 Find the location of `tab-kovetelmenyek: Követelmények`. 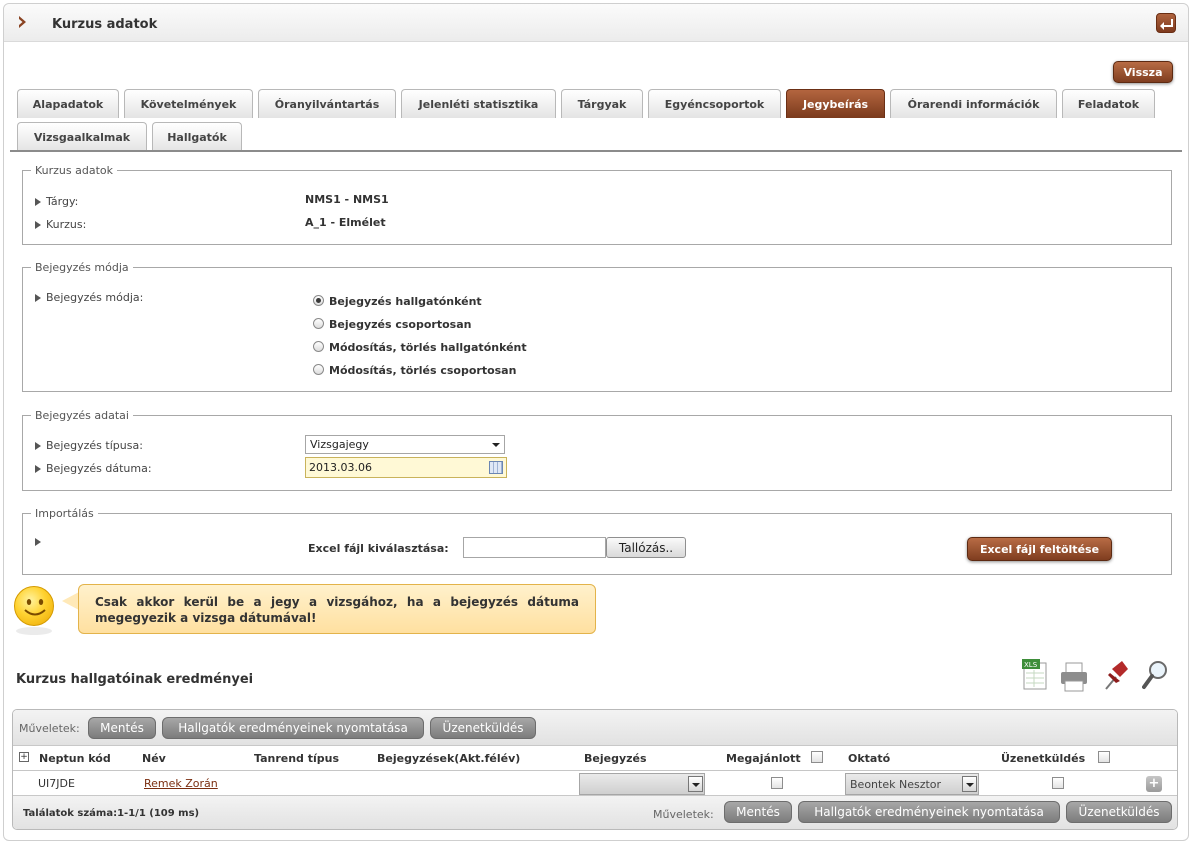

tab-kovetelmenyek: Követelmények is located at coordinates (188, 103).